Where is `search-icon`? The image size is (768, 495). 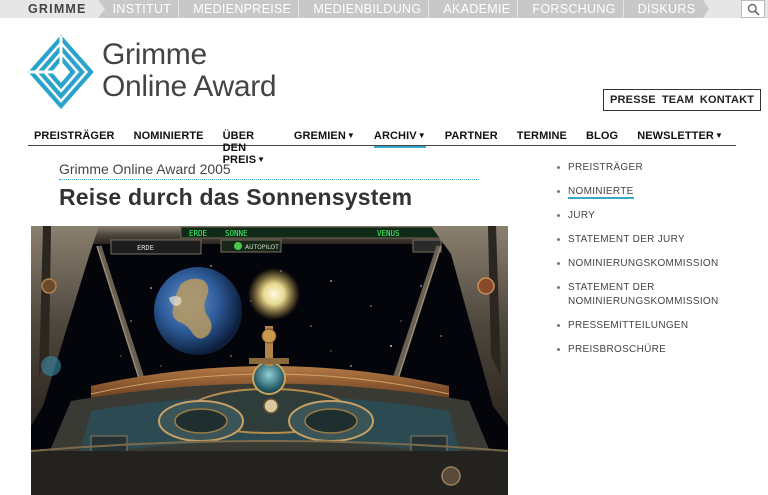 search-icon is located at coordinates (753, 9).